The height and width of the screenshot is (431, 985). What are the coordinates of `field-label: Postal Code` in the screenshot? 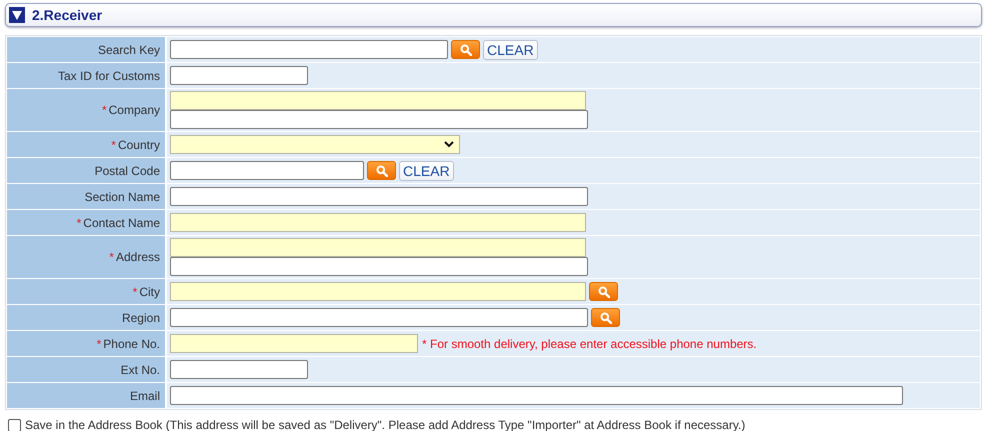 It's located at (127, 171).